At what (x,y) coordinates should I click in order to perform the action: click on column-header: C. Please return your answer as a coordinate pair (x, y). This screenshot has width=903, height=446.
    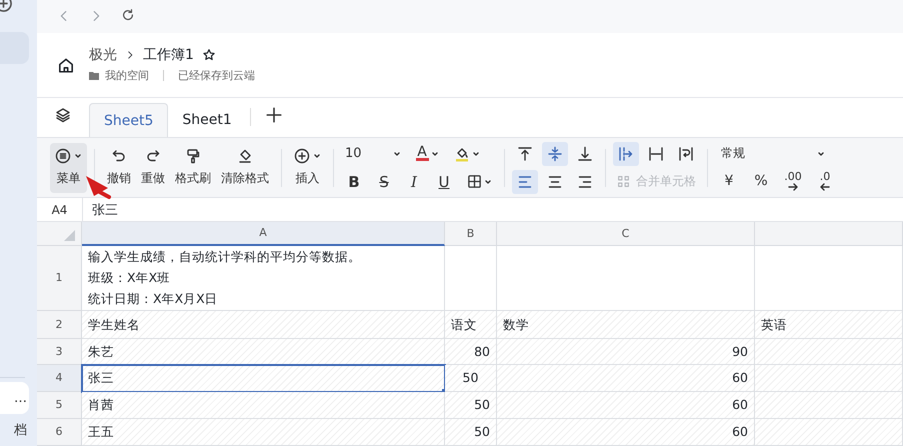
    Looking at the image, I should click on (626, 234).